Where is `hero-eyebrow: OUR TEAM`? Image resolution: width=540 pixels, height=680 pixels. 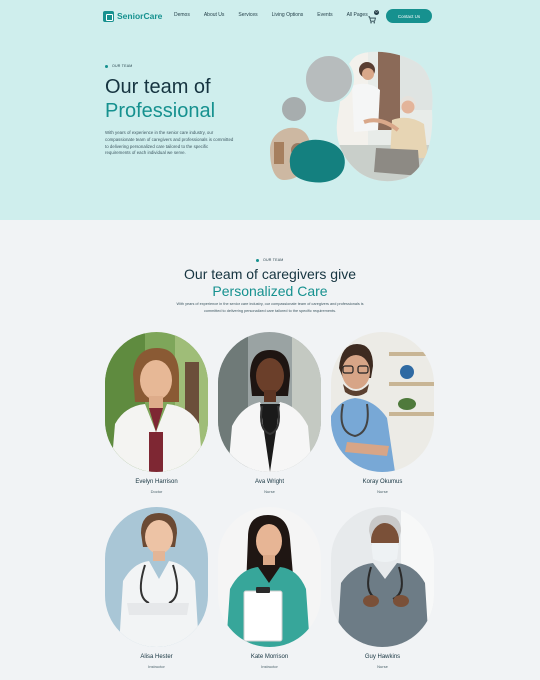
hero-eyebrow: OUR TEAM is located at coordinates (119, 66).